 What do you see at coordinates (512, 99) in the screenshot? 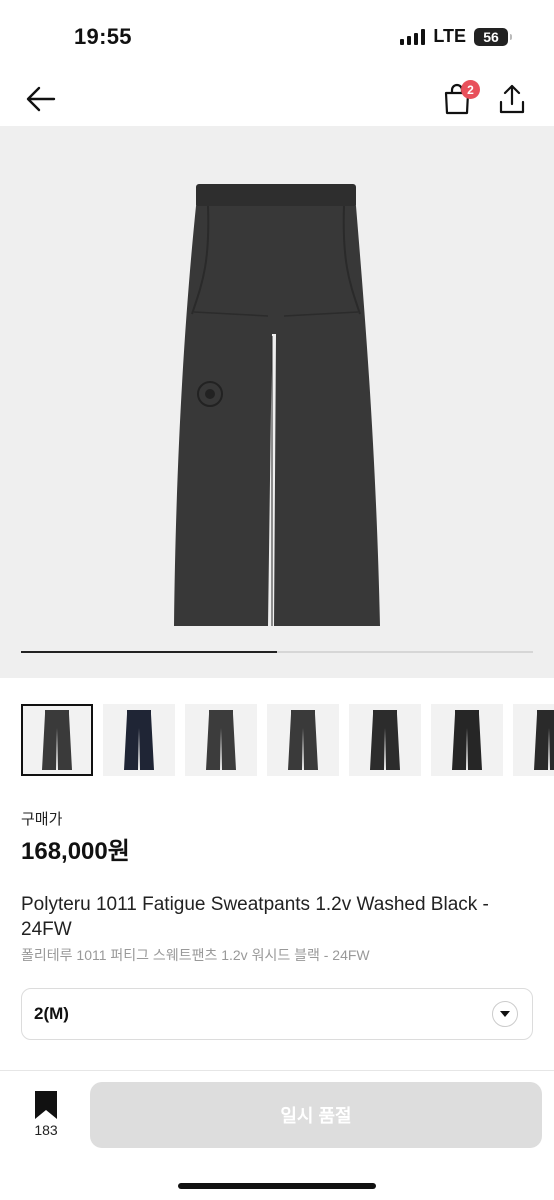
I see `share-icon` at bounding box center [512, 99].